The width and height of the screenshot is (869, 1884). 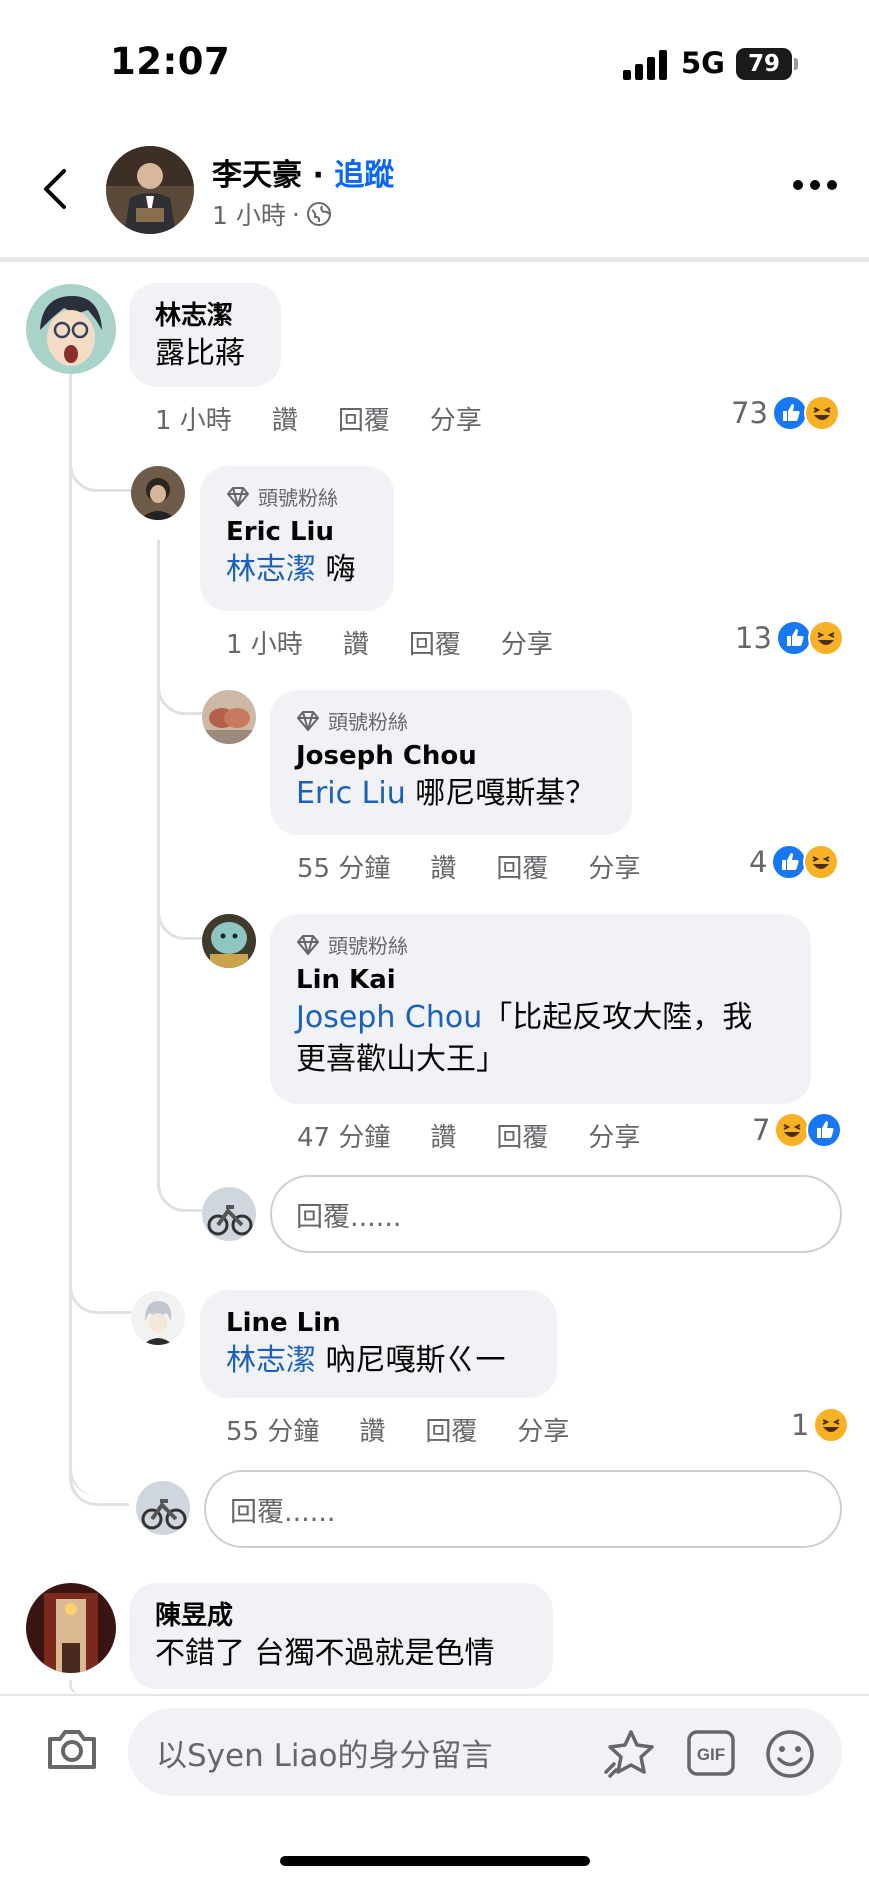 What do you see at coordinates (753, 638) in the screenshot?
I see `reaction-count: 13` at bounding box center [753, 638].